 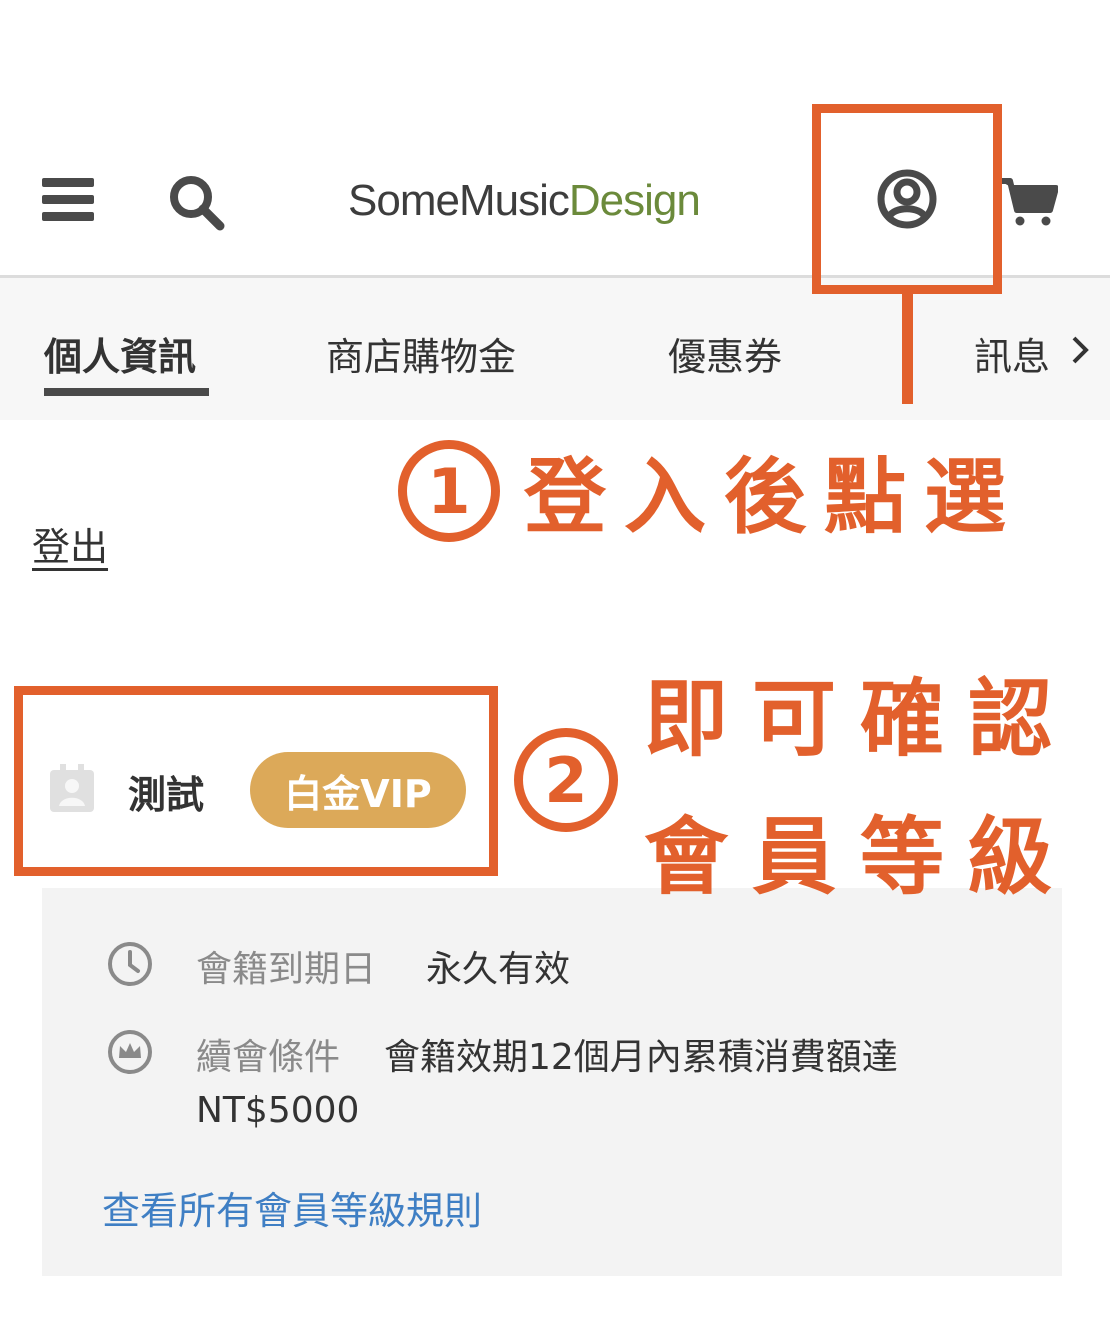 I want to click on logo-text-main: SomeMusic, so click(x=459, y=200).